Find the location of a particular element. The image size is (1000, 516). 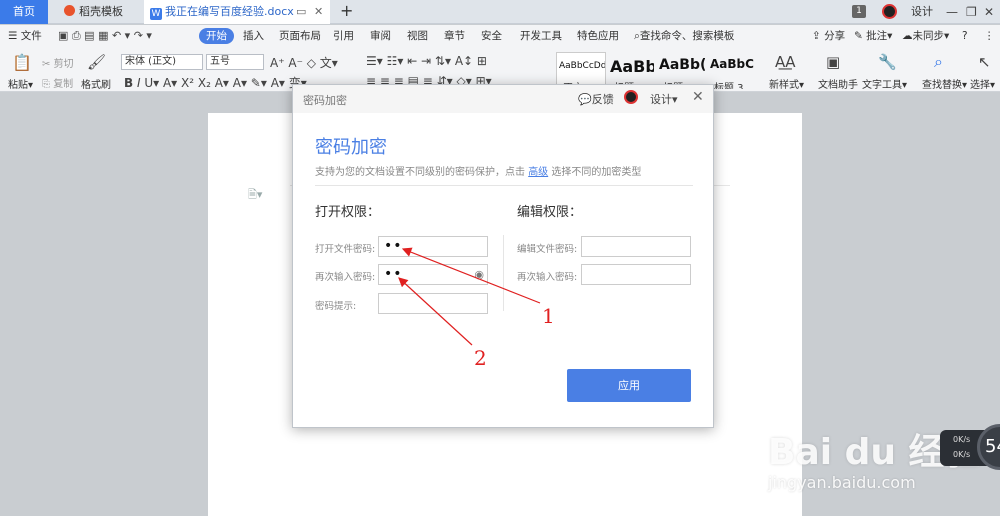

annotation-label-2: 2 is located at coordinates (480, 358).